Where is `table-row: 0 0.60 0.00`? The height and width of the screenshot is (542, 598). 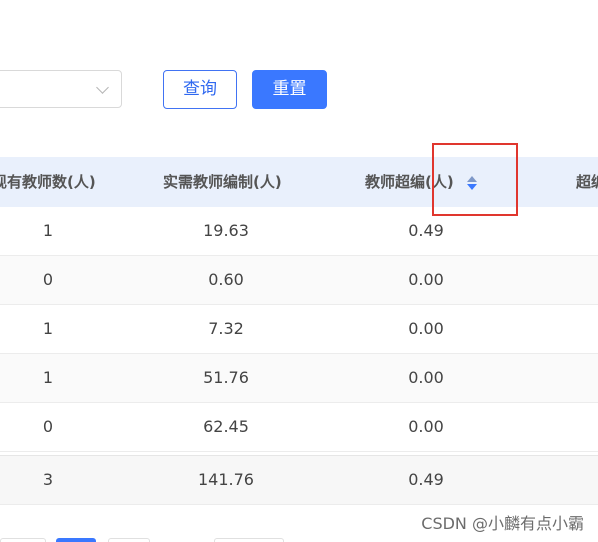
table-row: 0 0.60 0.00 is located at coordinates (299, 280).